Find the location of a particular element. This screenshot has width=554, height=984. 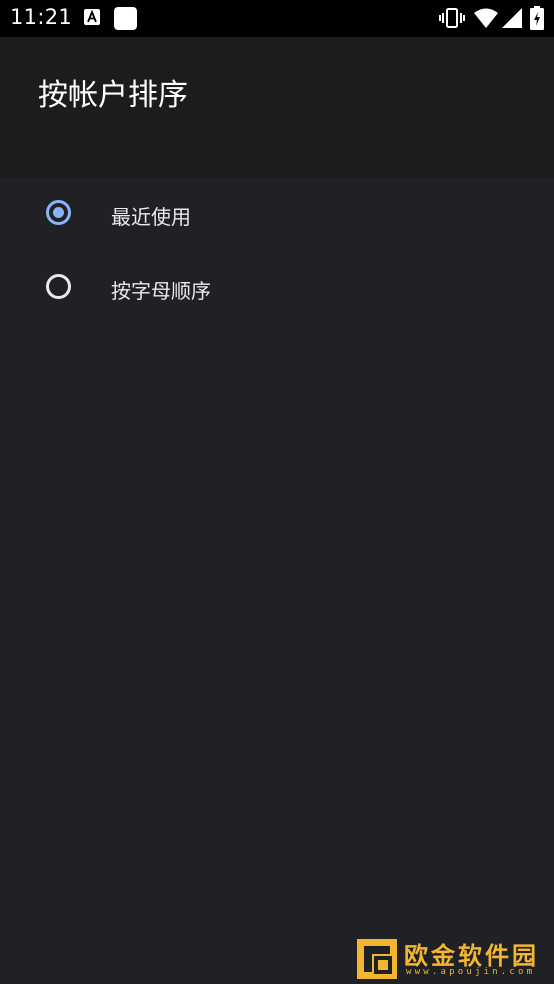

page-title: 按帐户排序 is located at coordinates (113, 95).